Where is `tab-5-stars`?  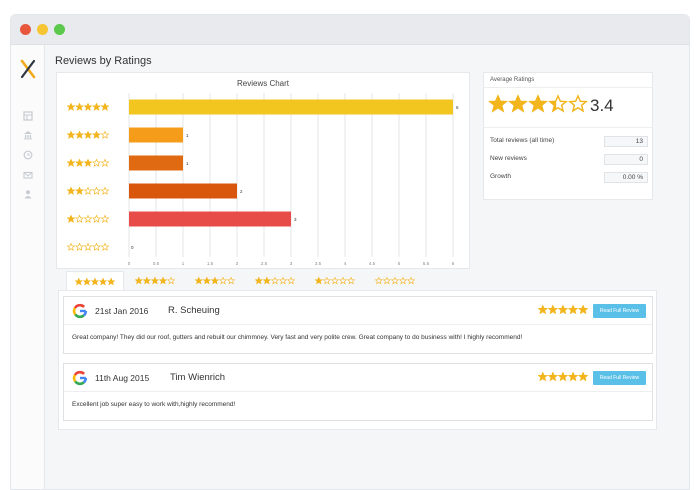
tab-5-stars is located at coordinates (95, 281).